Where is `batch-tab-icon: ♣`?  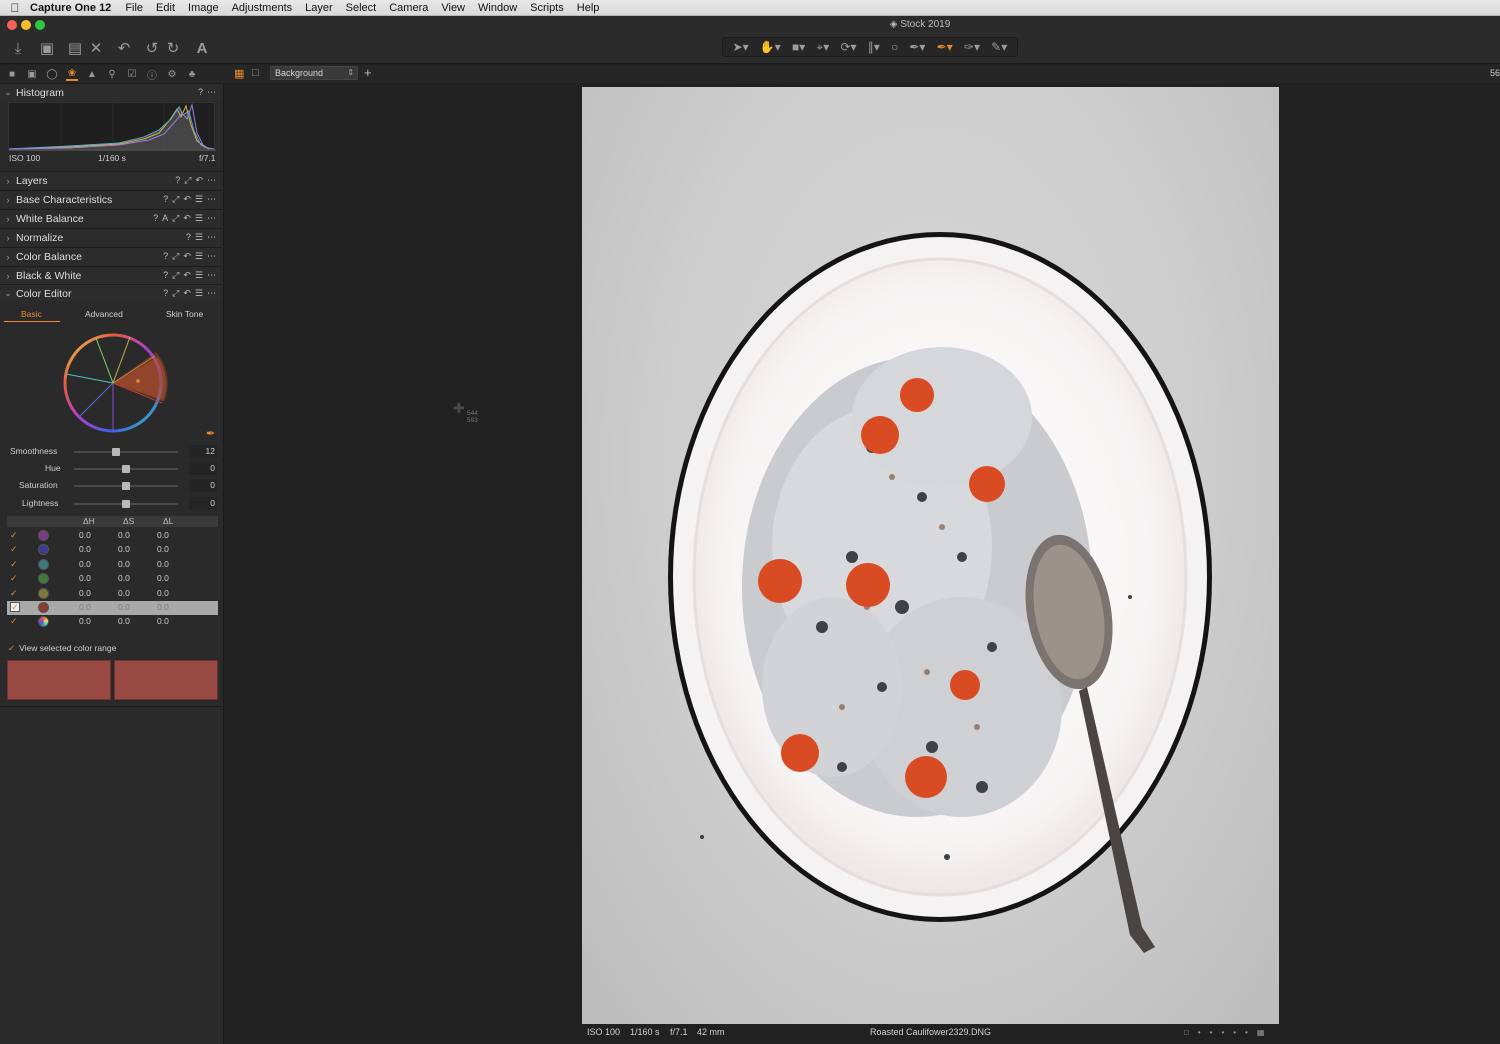
batch-tab-icon: ♣ is located at coordinates (192, 74).